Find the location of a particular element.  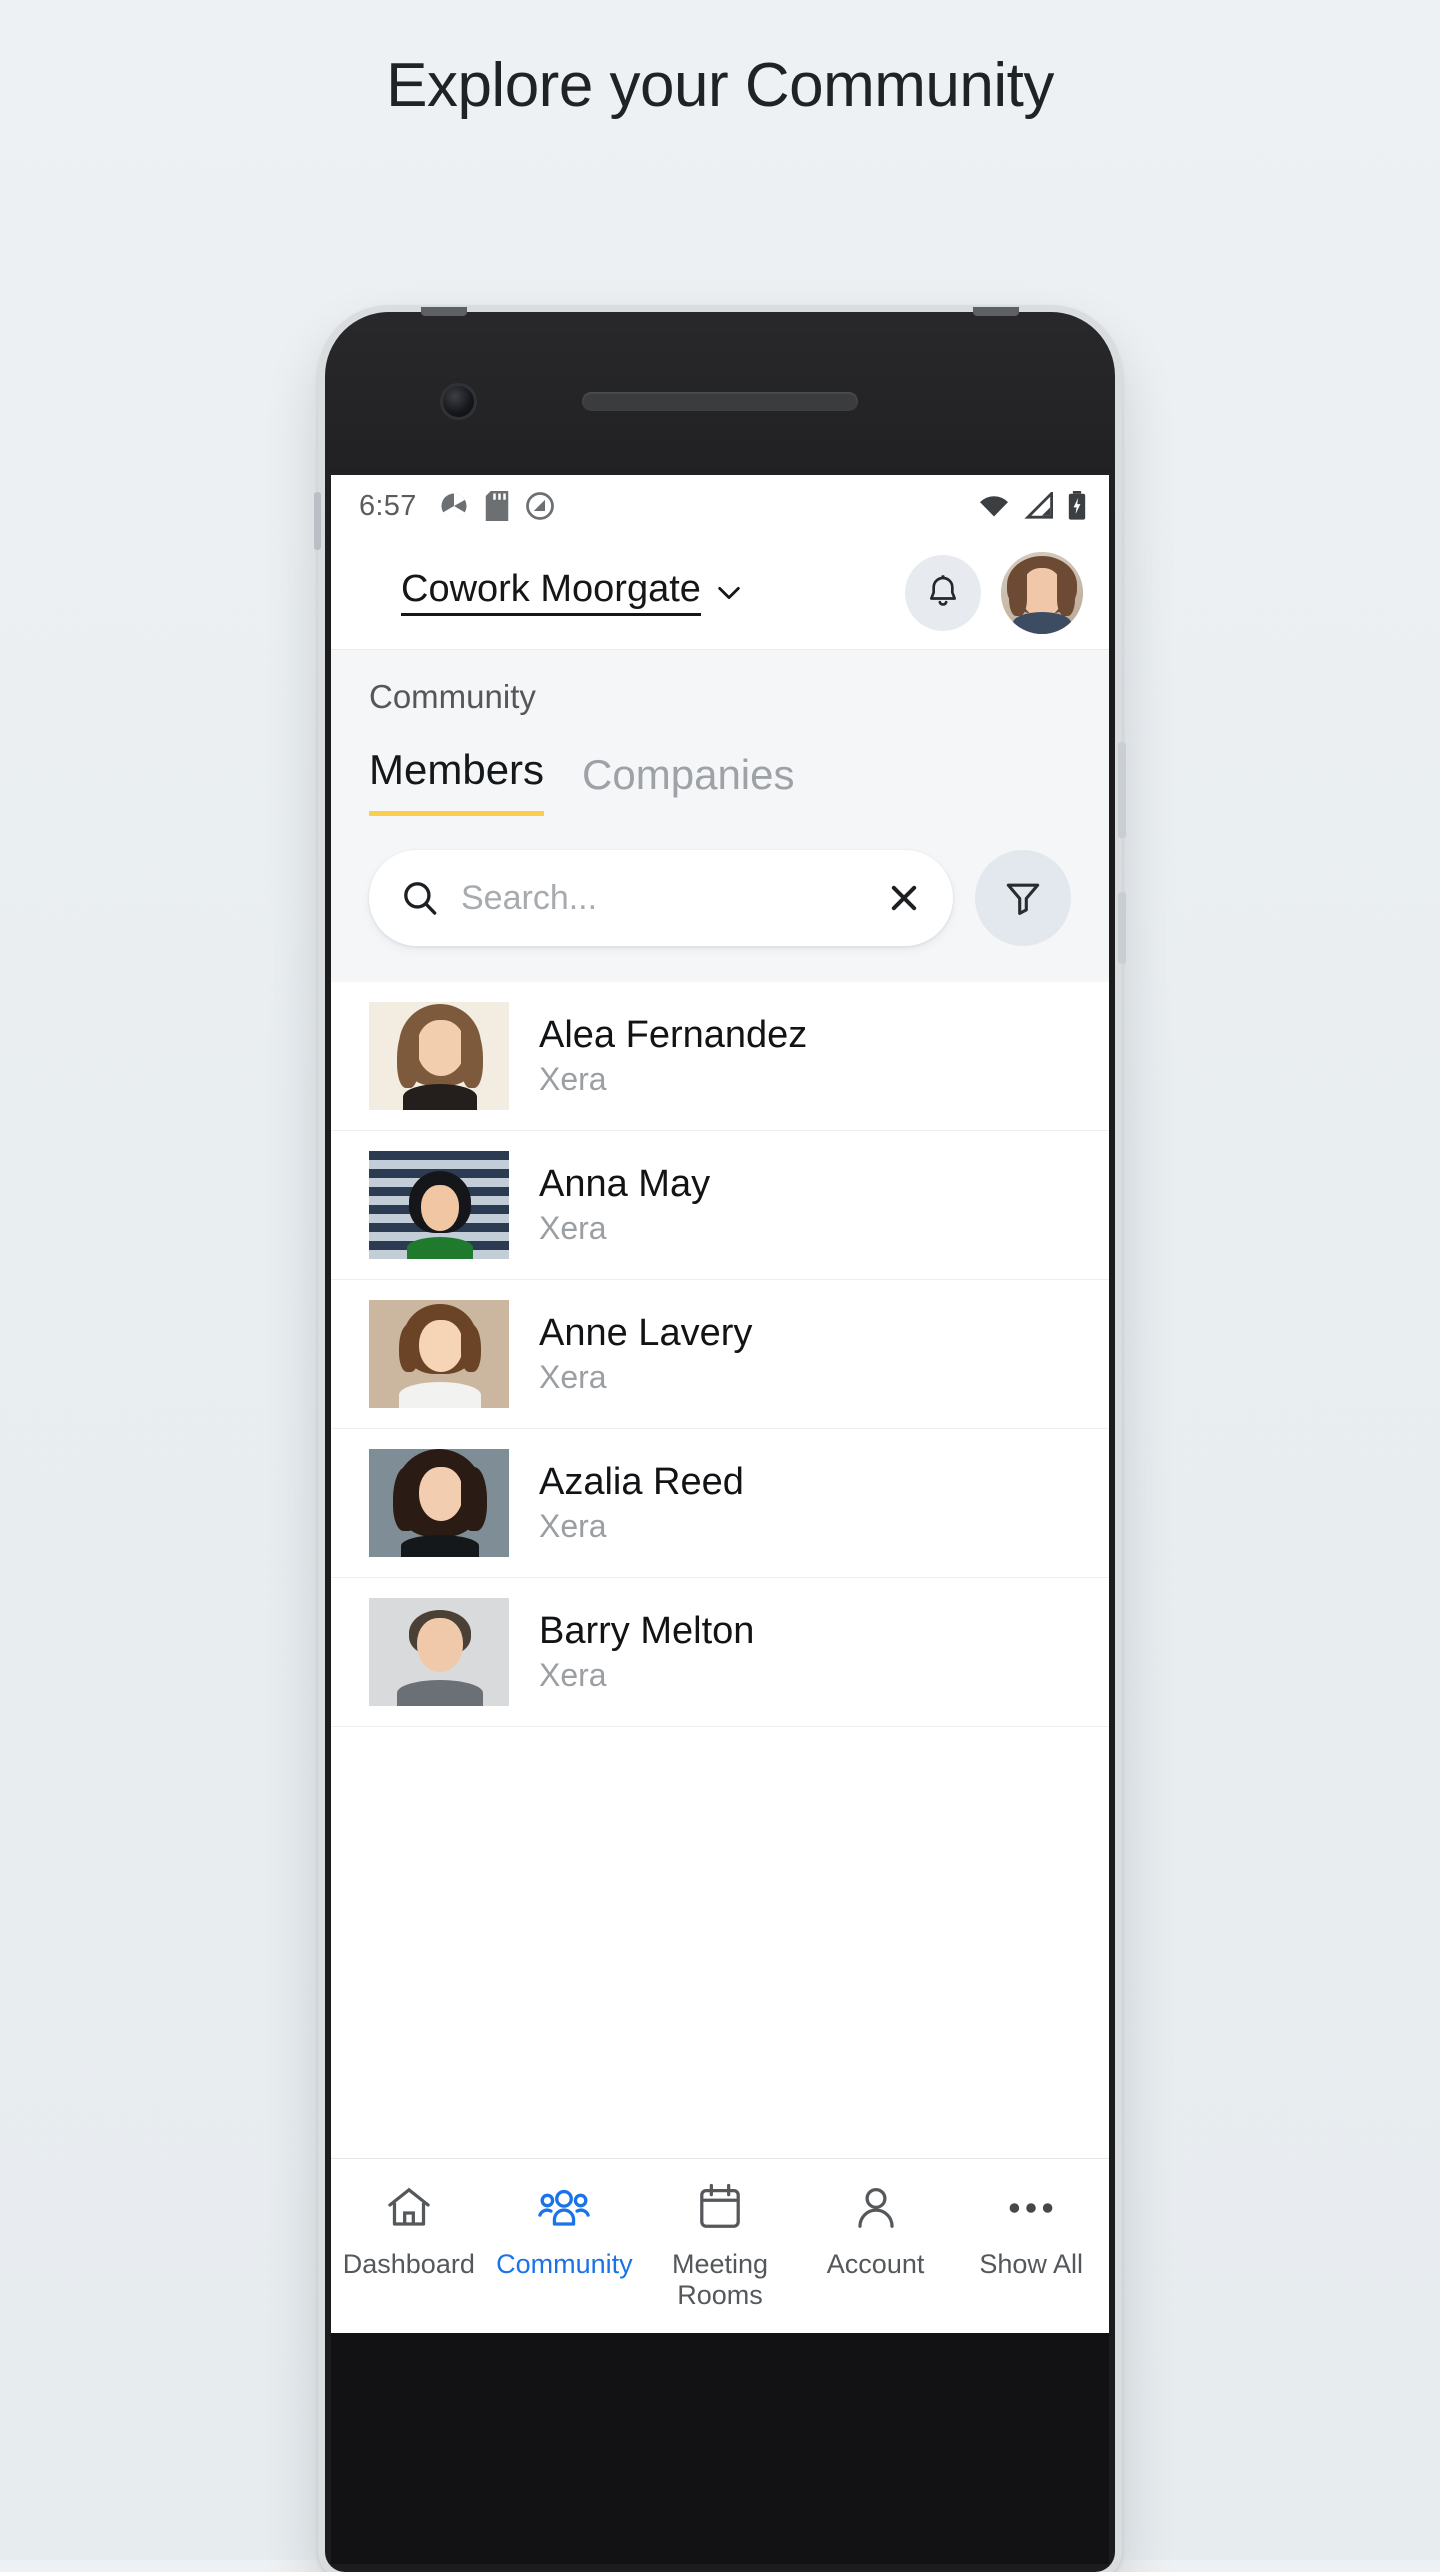

hero-banner: Explore your Community is located at coordinates (720, 60).